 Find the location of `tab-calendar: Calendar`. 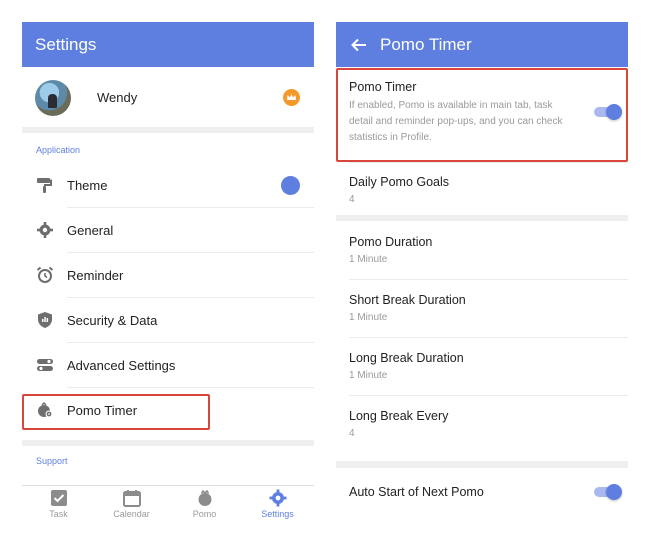

tab-calendar: Calendar is located at coordinates (131, 504).